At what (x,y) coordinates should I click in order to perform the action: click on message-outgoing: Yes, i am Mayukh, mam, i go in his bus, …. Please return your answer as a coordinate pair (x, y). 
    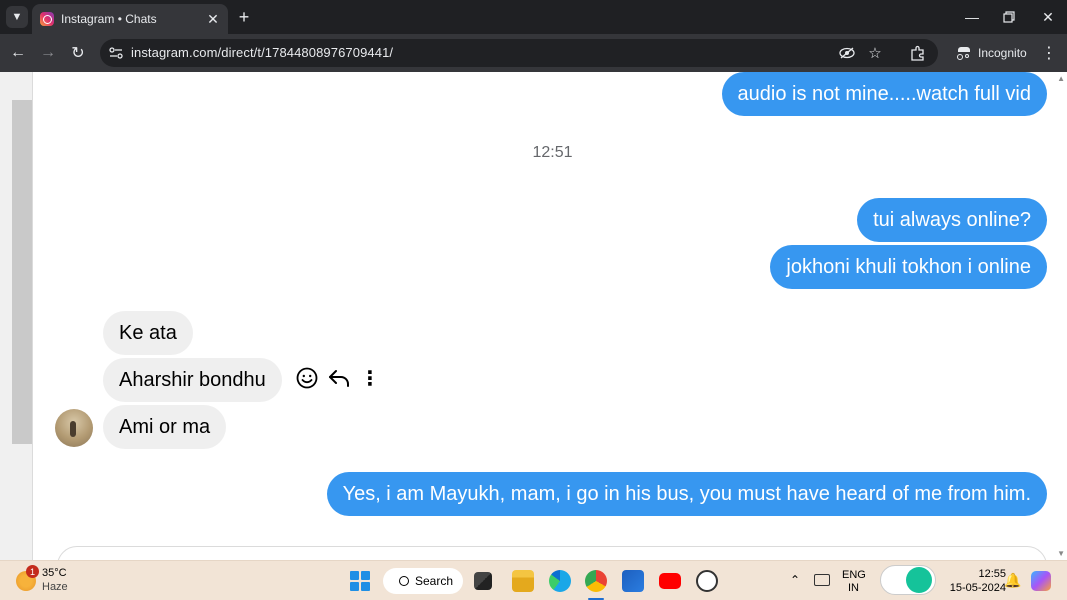
    Looking at the image, I should click on (686, 494).